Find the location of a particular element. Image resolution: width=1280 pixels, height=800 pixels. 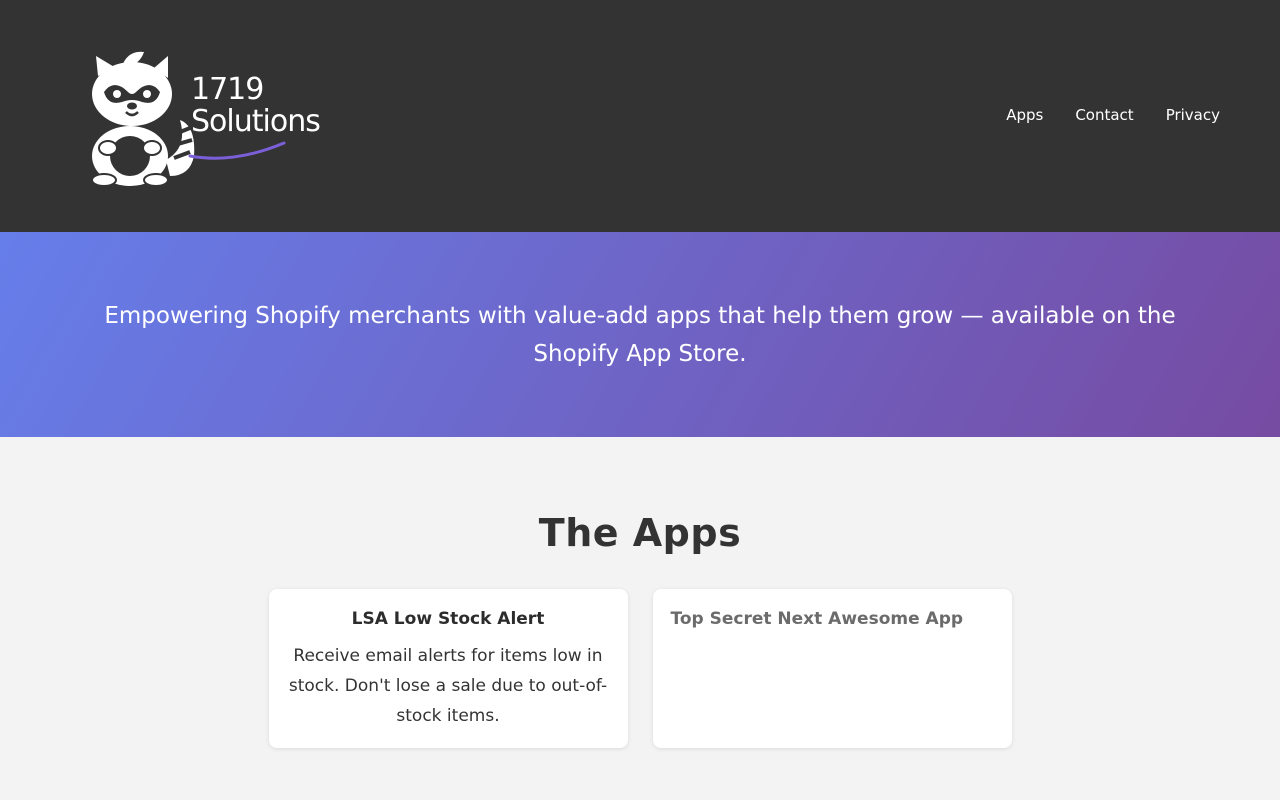

nav-link-apps: Apps is located at coordinates (1024, 115).